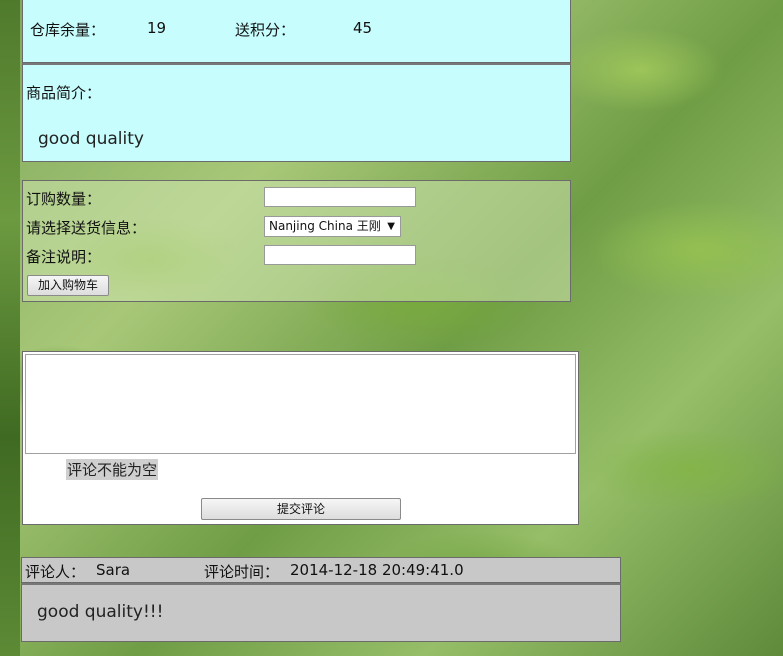  Describe the element at coordinates (68, 285) in the screenshot. I see `add-to-cart-button: 加入购物车` at that location.